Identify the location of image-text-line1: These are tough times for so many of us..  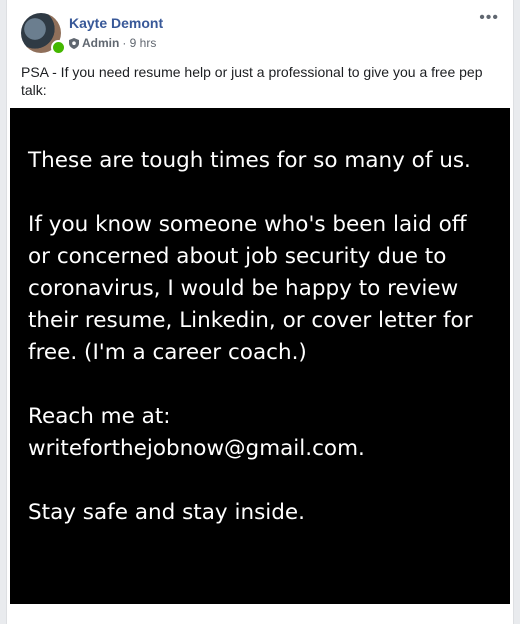
(249, 160).